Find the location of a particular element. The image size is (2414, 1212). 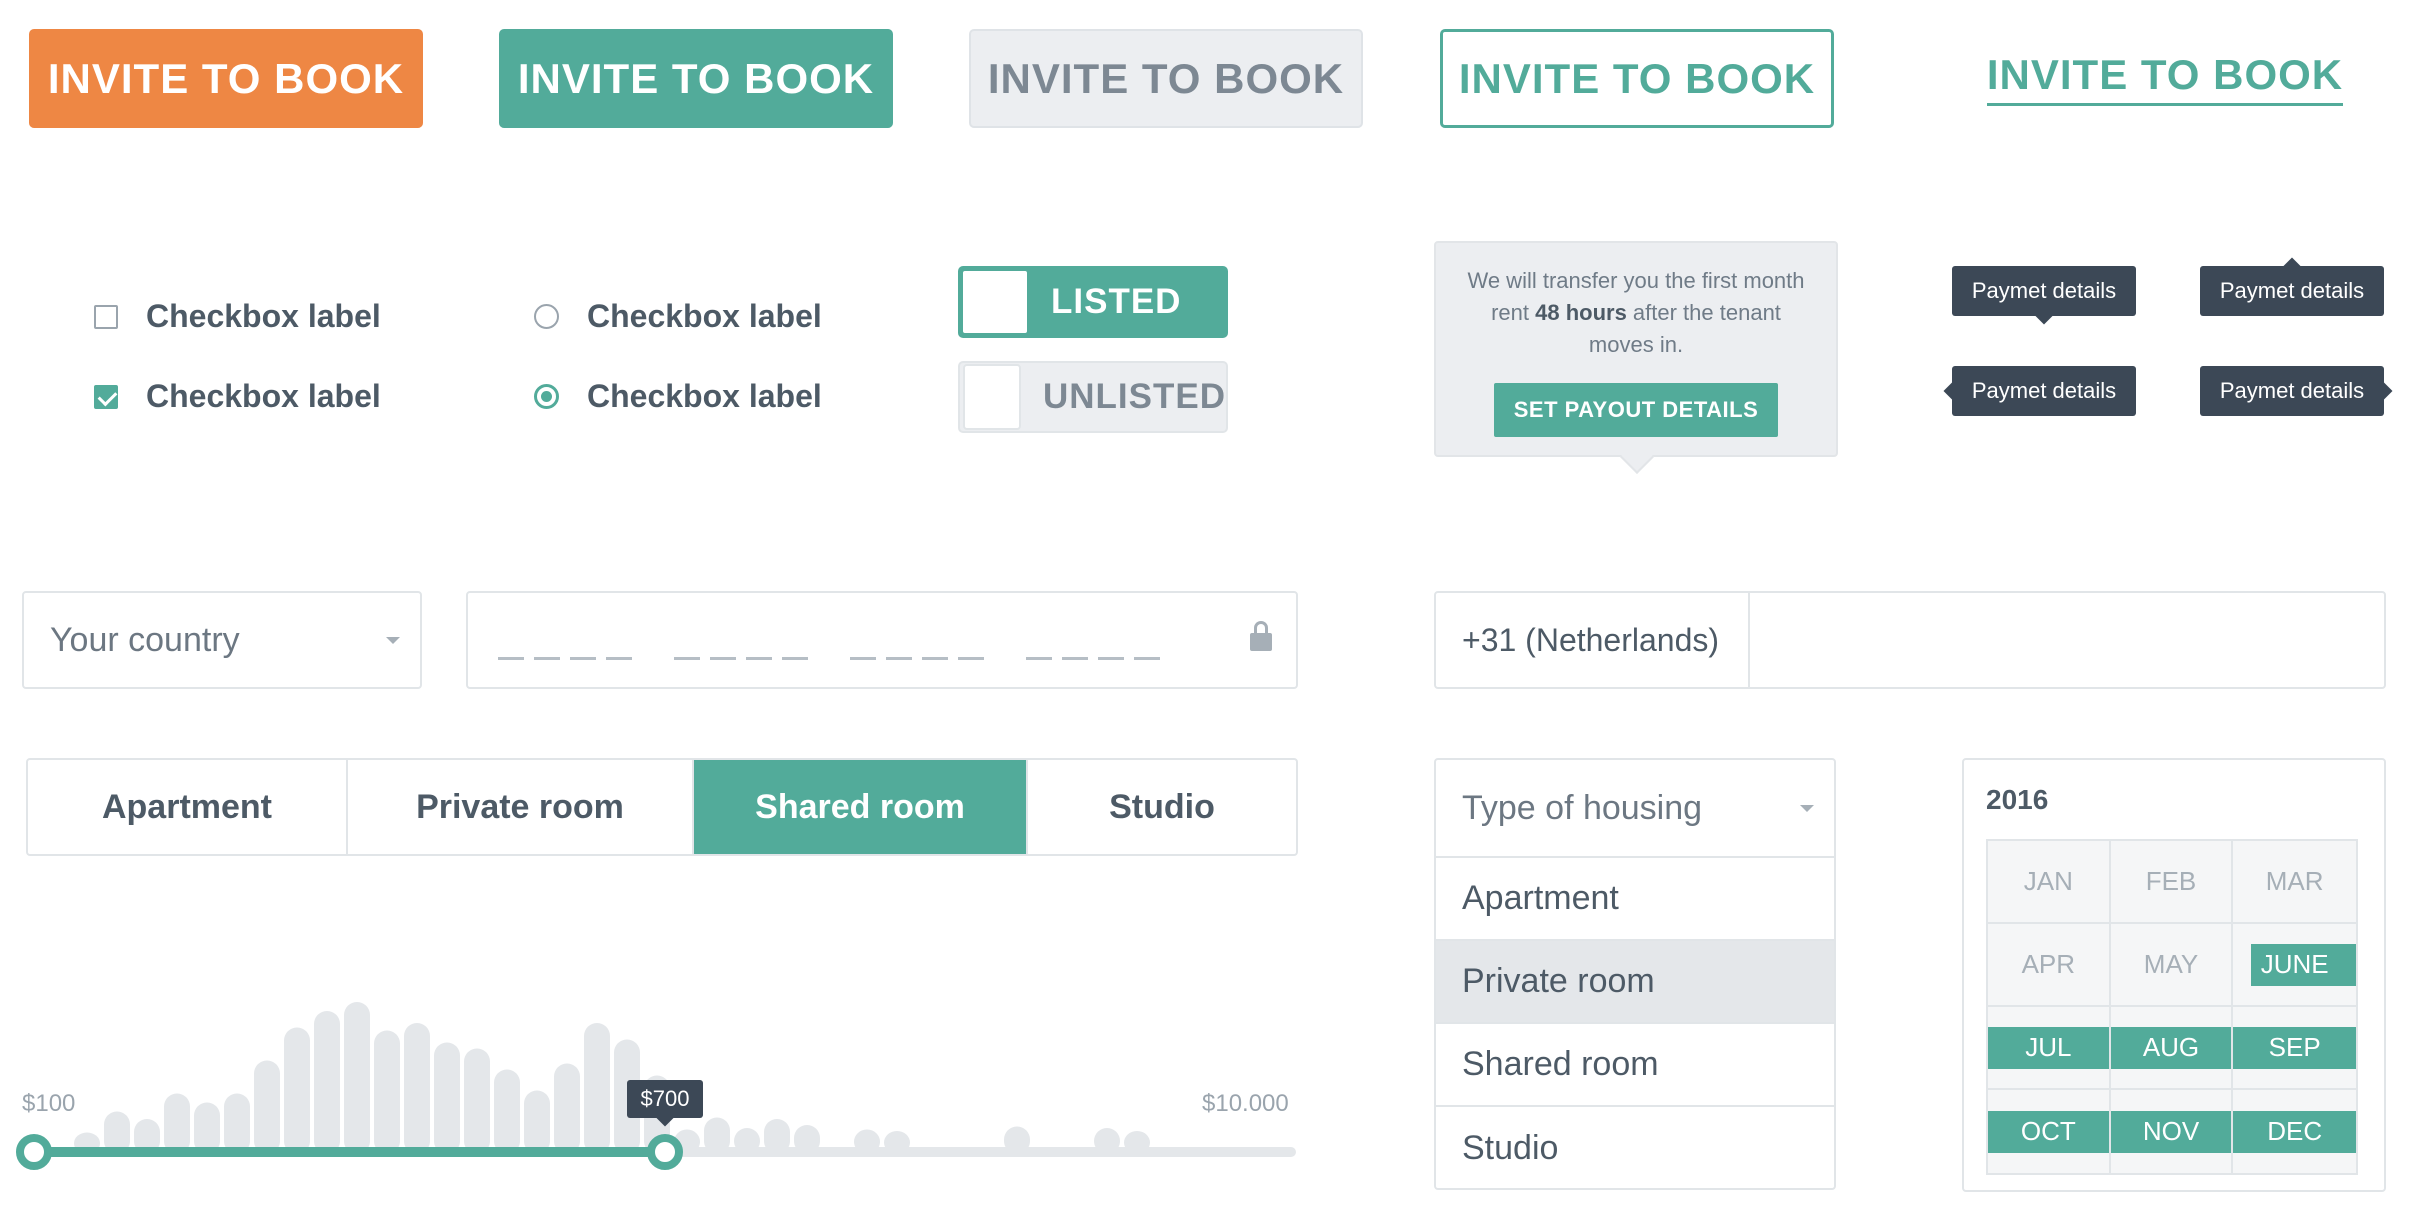

tooltip-arrow-up: Paymet details is located at coordinates (2292, 291).